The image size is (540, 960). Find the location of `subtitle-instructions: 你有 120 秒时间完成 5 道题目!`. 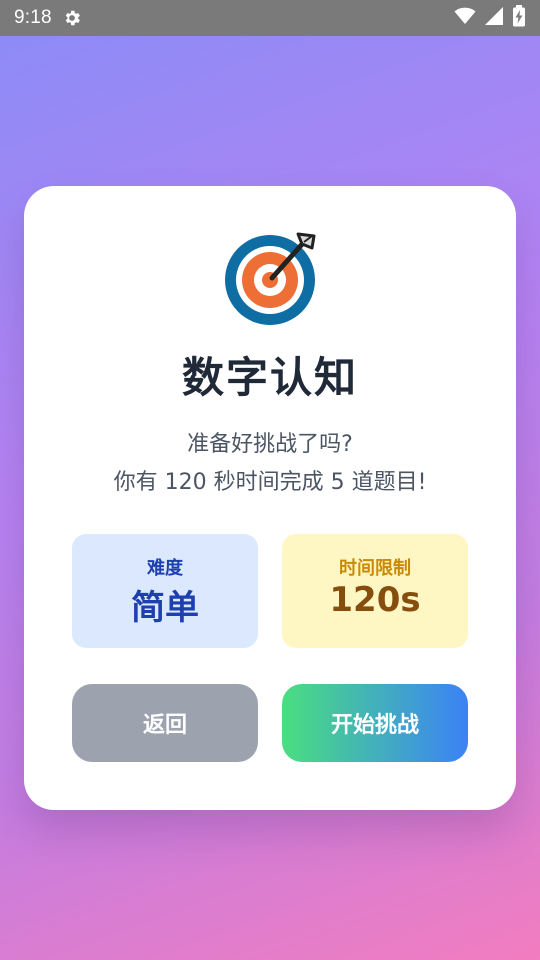

subtitle-instructions: 你有 120 秒时间完成 5 道题目! is located at coordinates (270, 482).